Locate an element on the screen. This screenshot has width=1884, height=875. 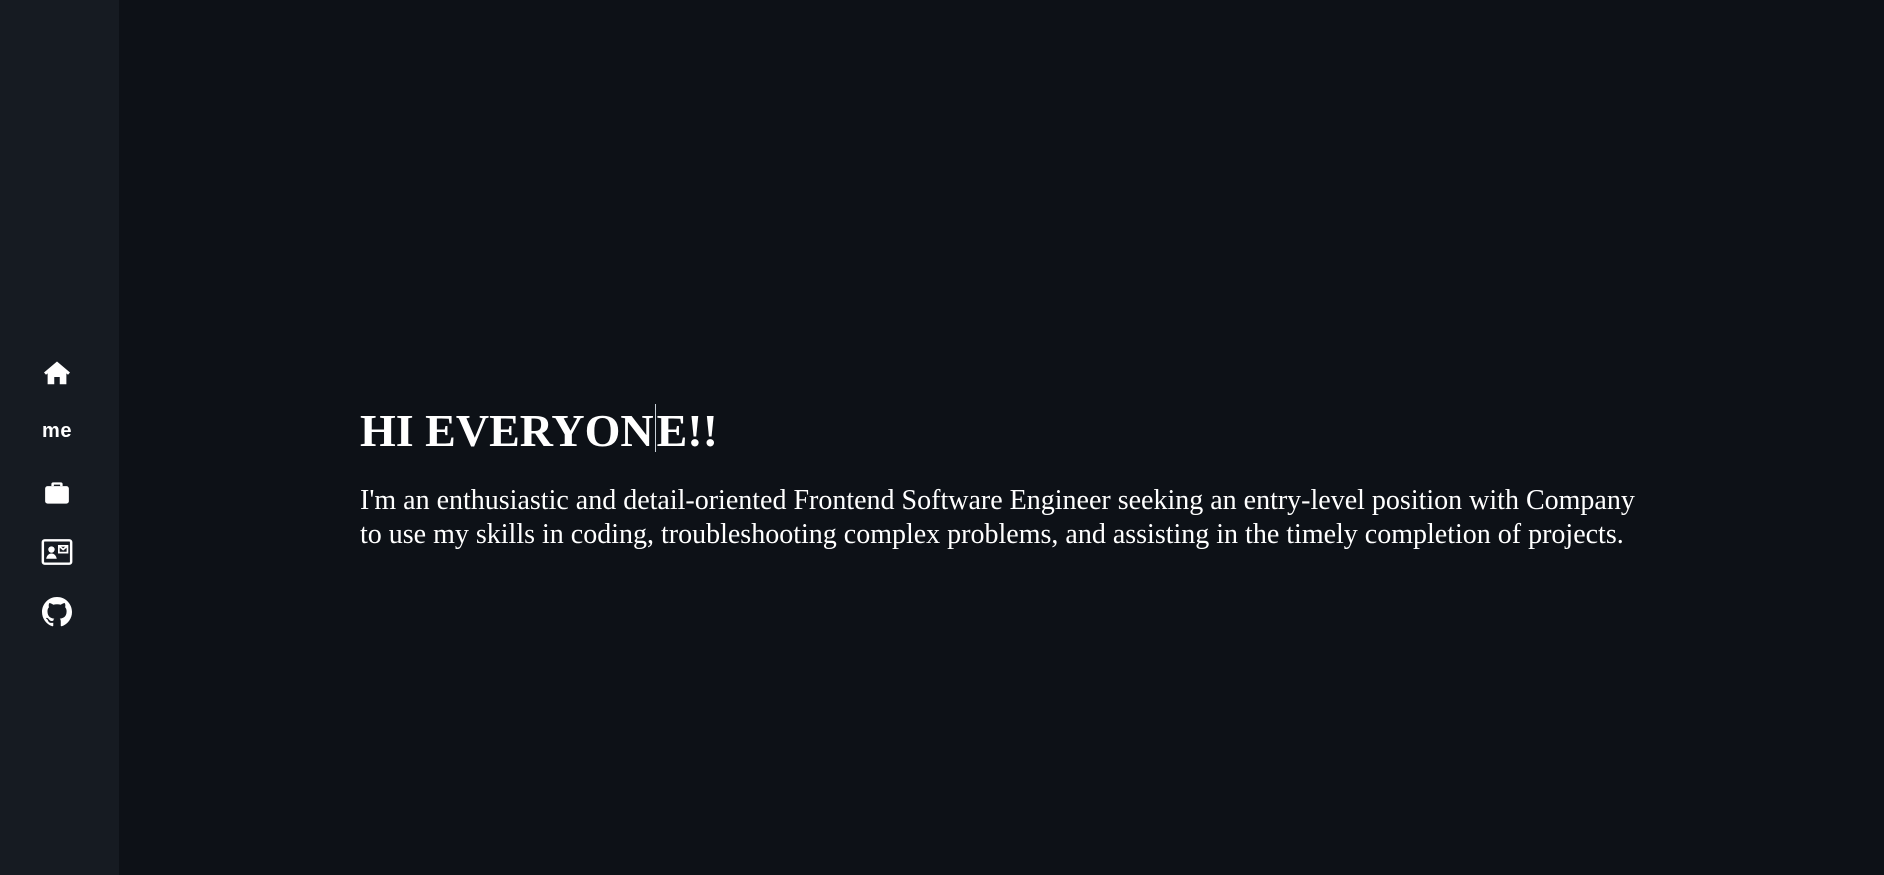
sidebar: me is located at coordinates (59, 437).